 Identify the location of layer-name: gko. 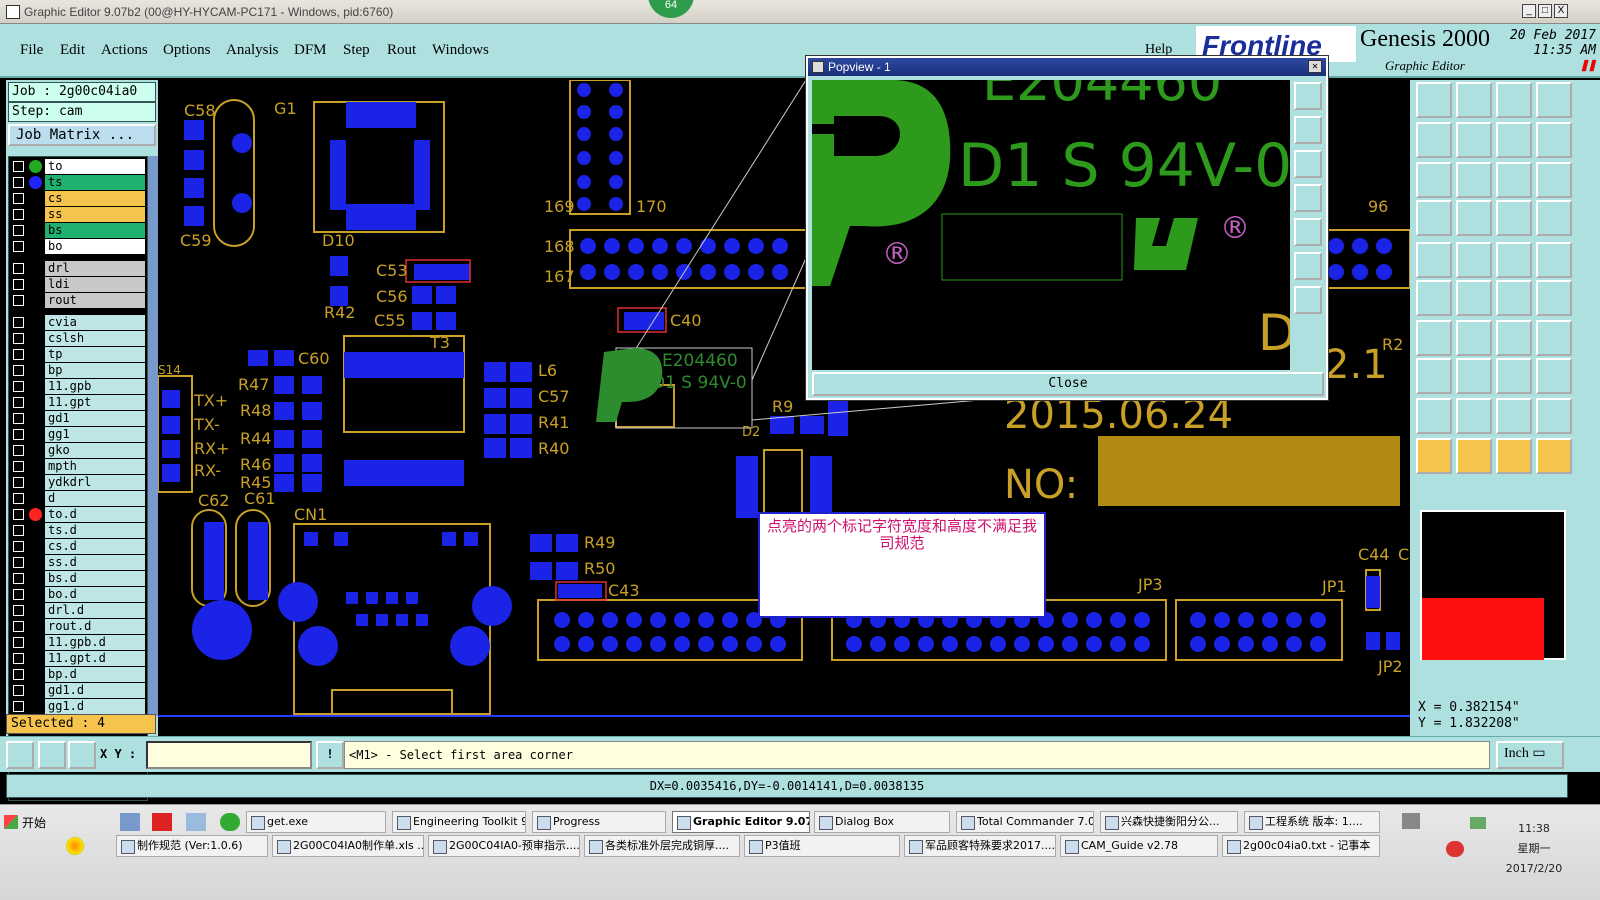
(95, 450).